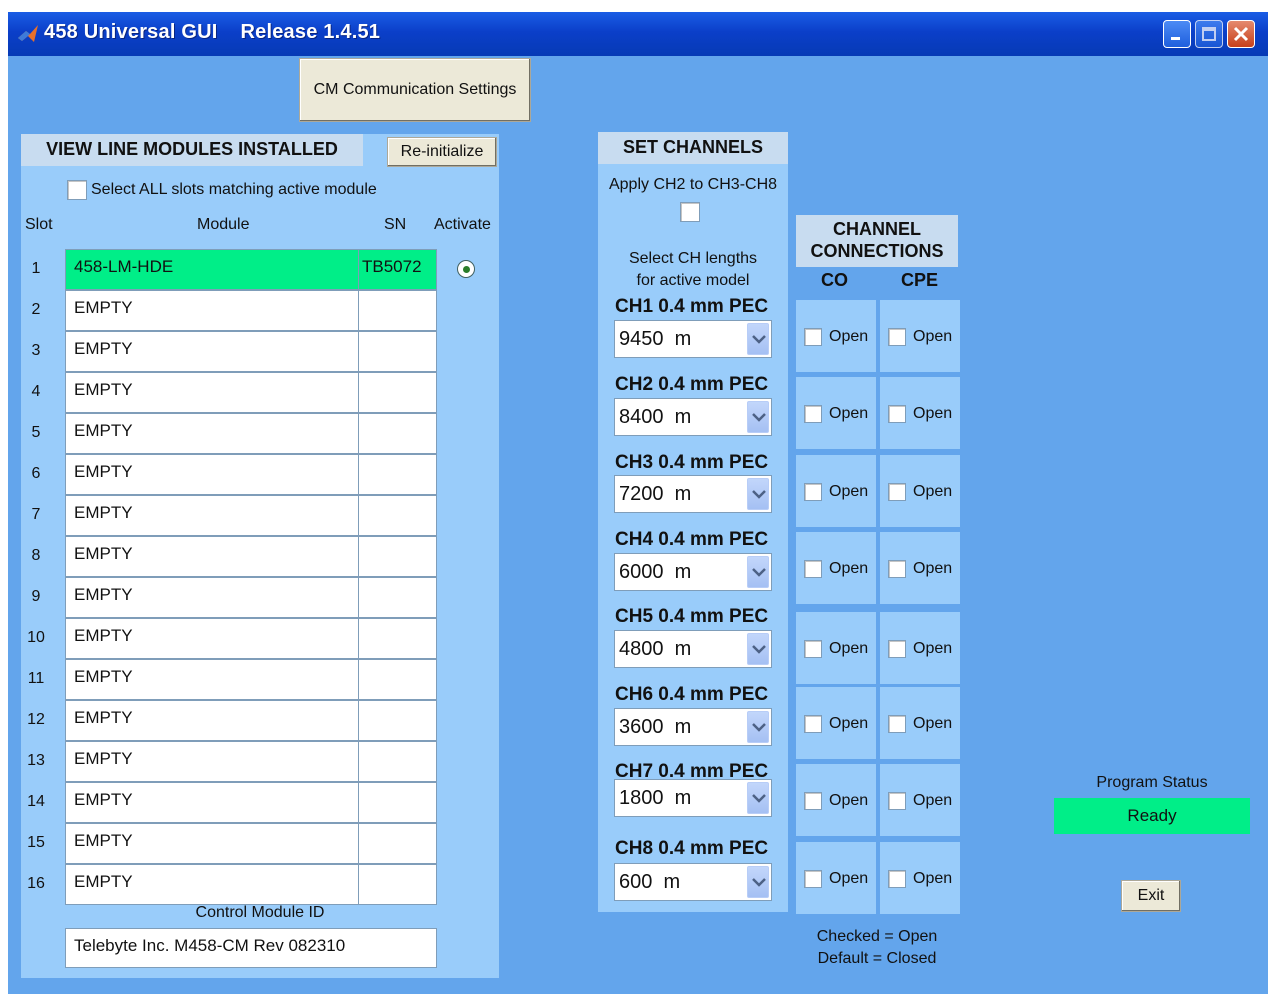  I want to click on cm-communication-settings-button: CM Communication Settings, so click(415, 90).